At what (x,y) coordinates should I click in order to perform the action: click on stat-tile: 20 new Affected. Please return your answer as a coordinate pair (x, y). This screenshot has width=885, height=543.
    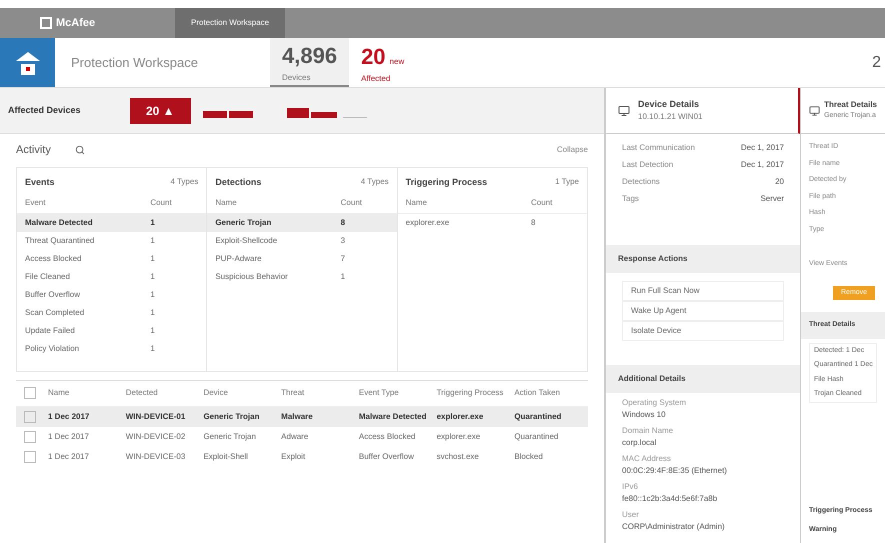
    Looking at the image, I should click on (382, 62).